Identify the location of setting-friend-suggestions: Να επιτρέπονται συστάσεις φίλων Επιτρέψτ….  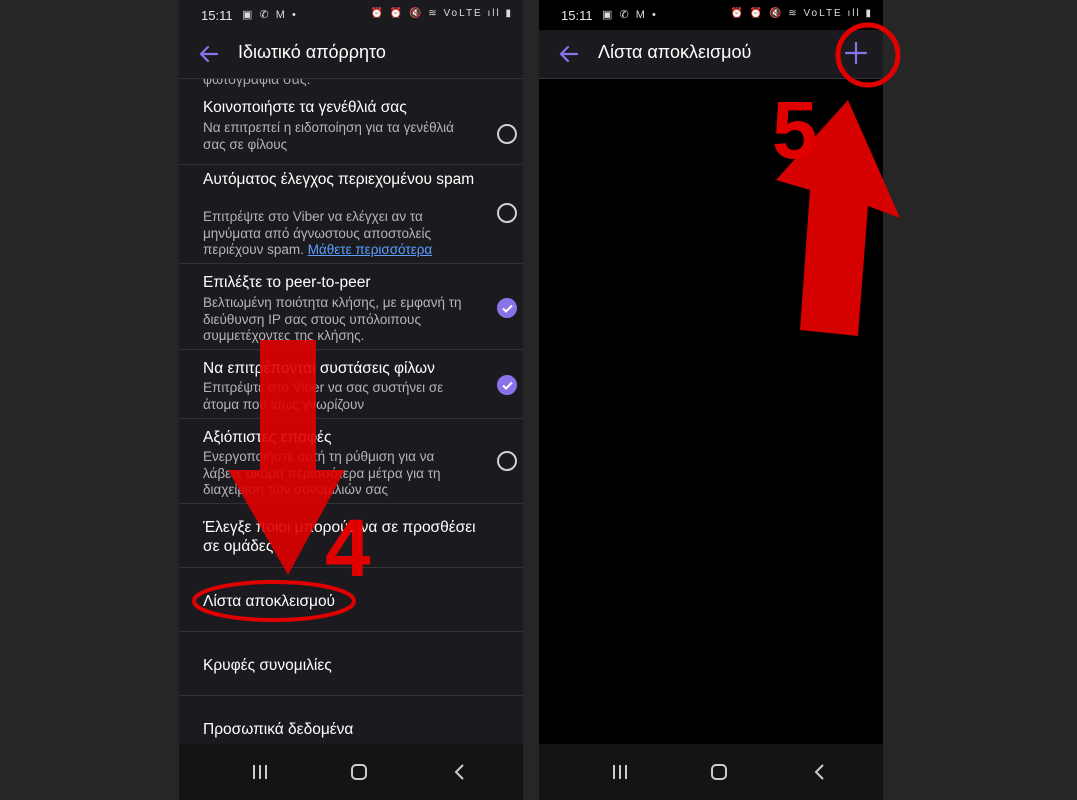
(351, 384).